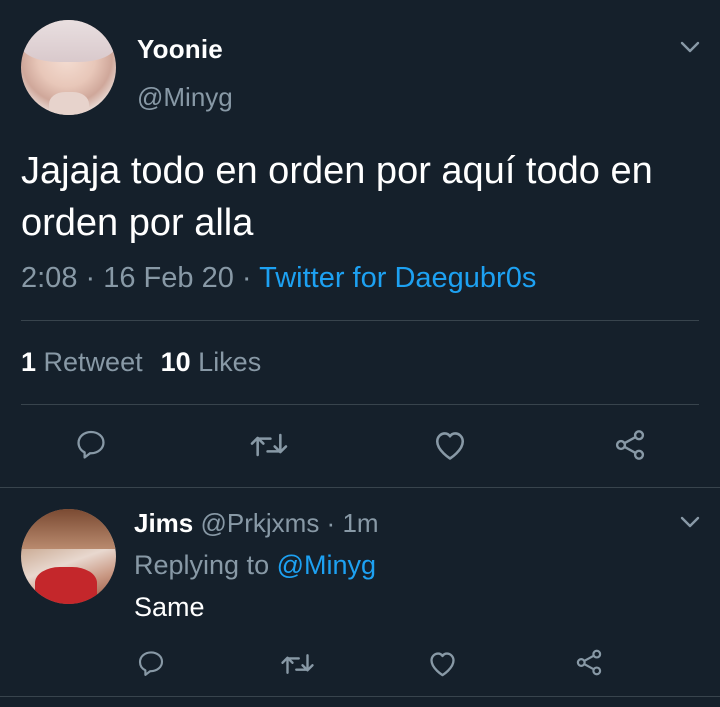 The width and height of the screenshot is (720, 707). Describe the element at coordinates (205, 565) in the screenshot. I see `replying-prefix: Replying to` at that location.